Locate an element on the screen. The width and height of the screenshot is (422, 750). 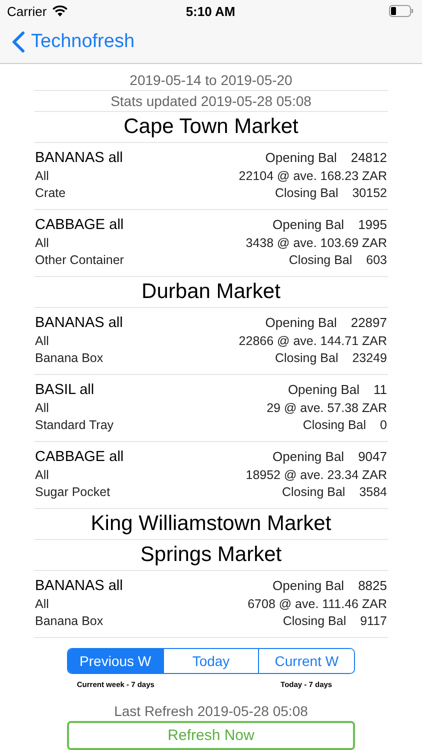
closing-value: 9117 is located at coordinates (373, 621).